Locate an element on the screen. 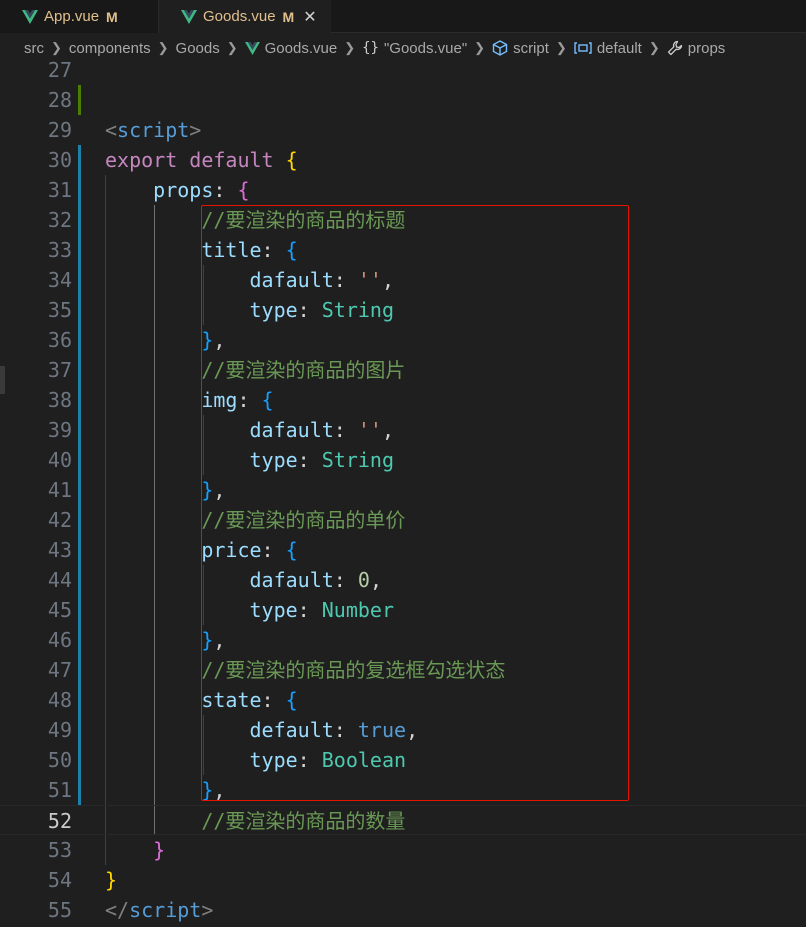 The image size is (806, 927). code-line: 27 is located at coordinates (403, 70).